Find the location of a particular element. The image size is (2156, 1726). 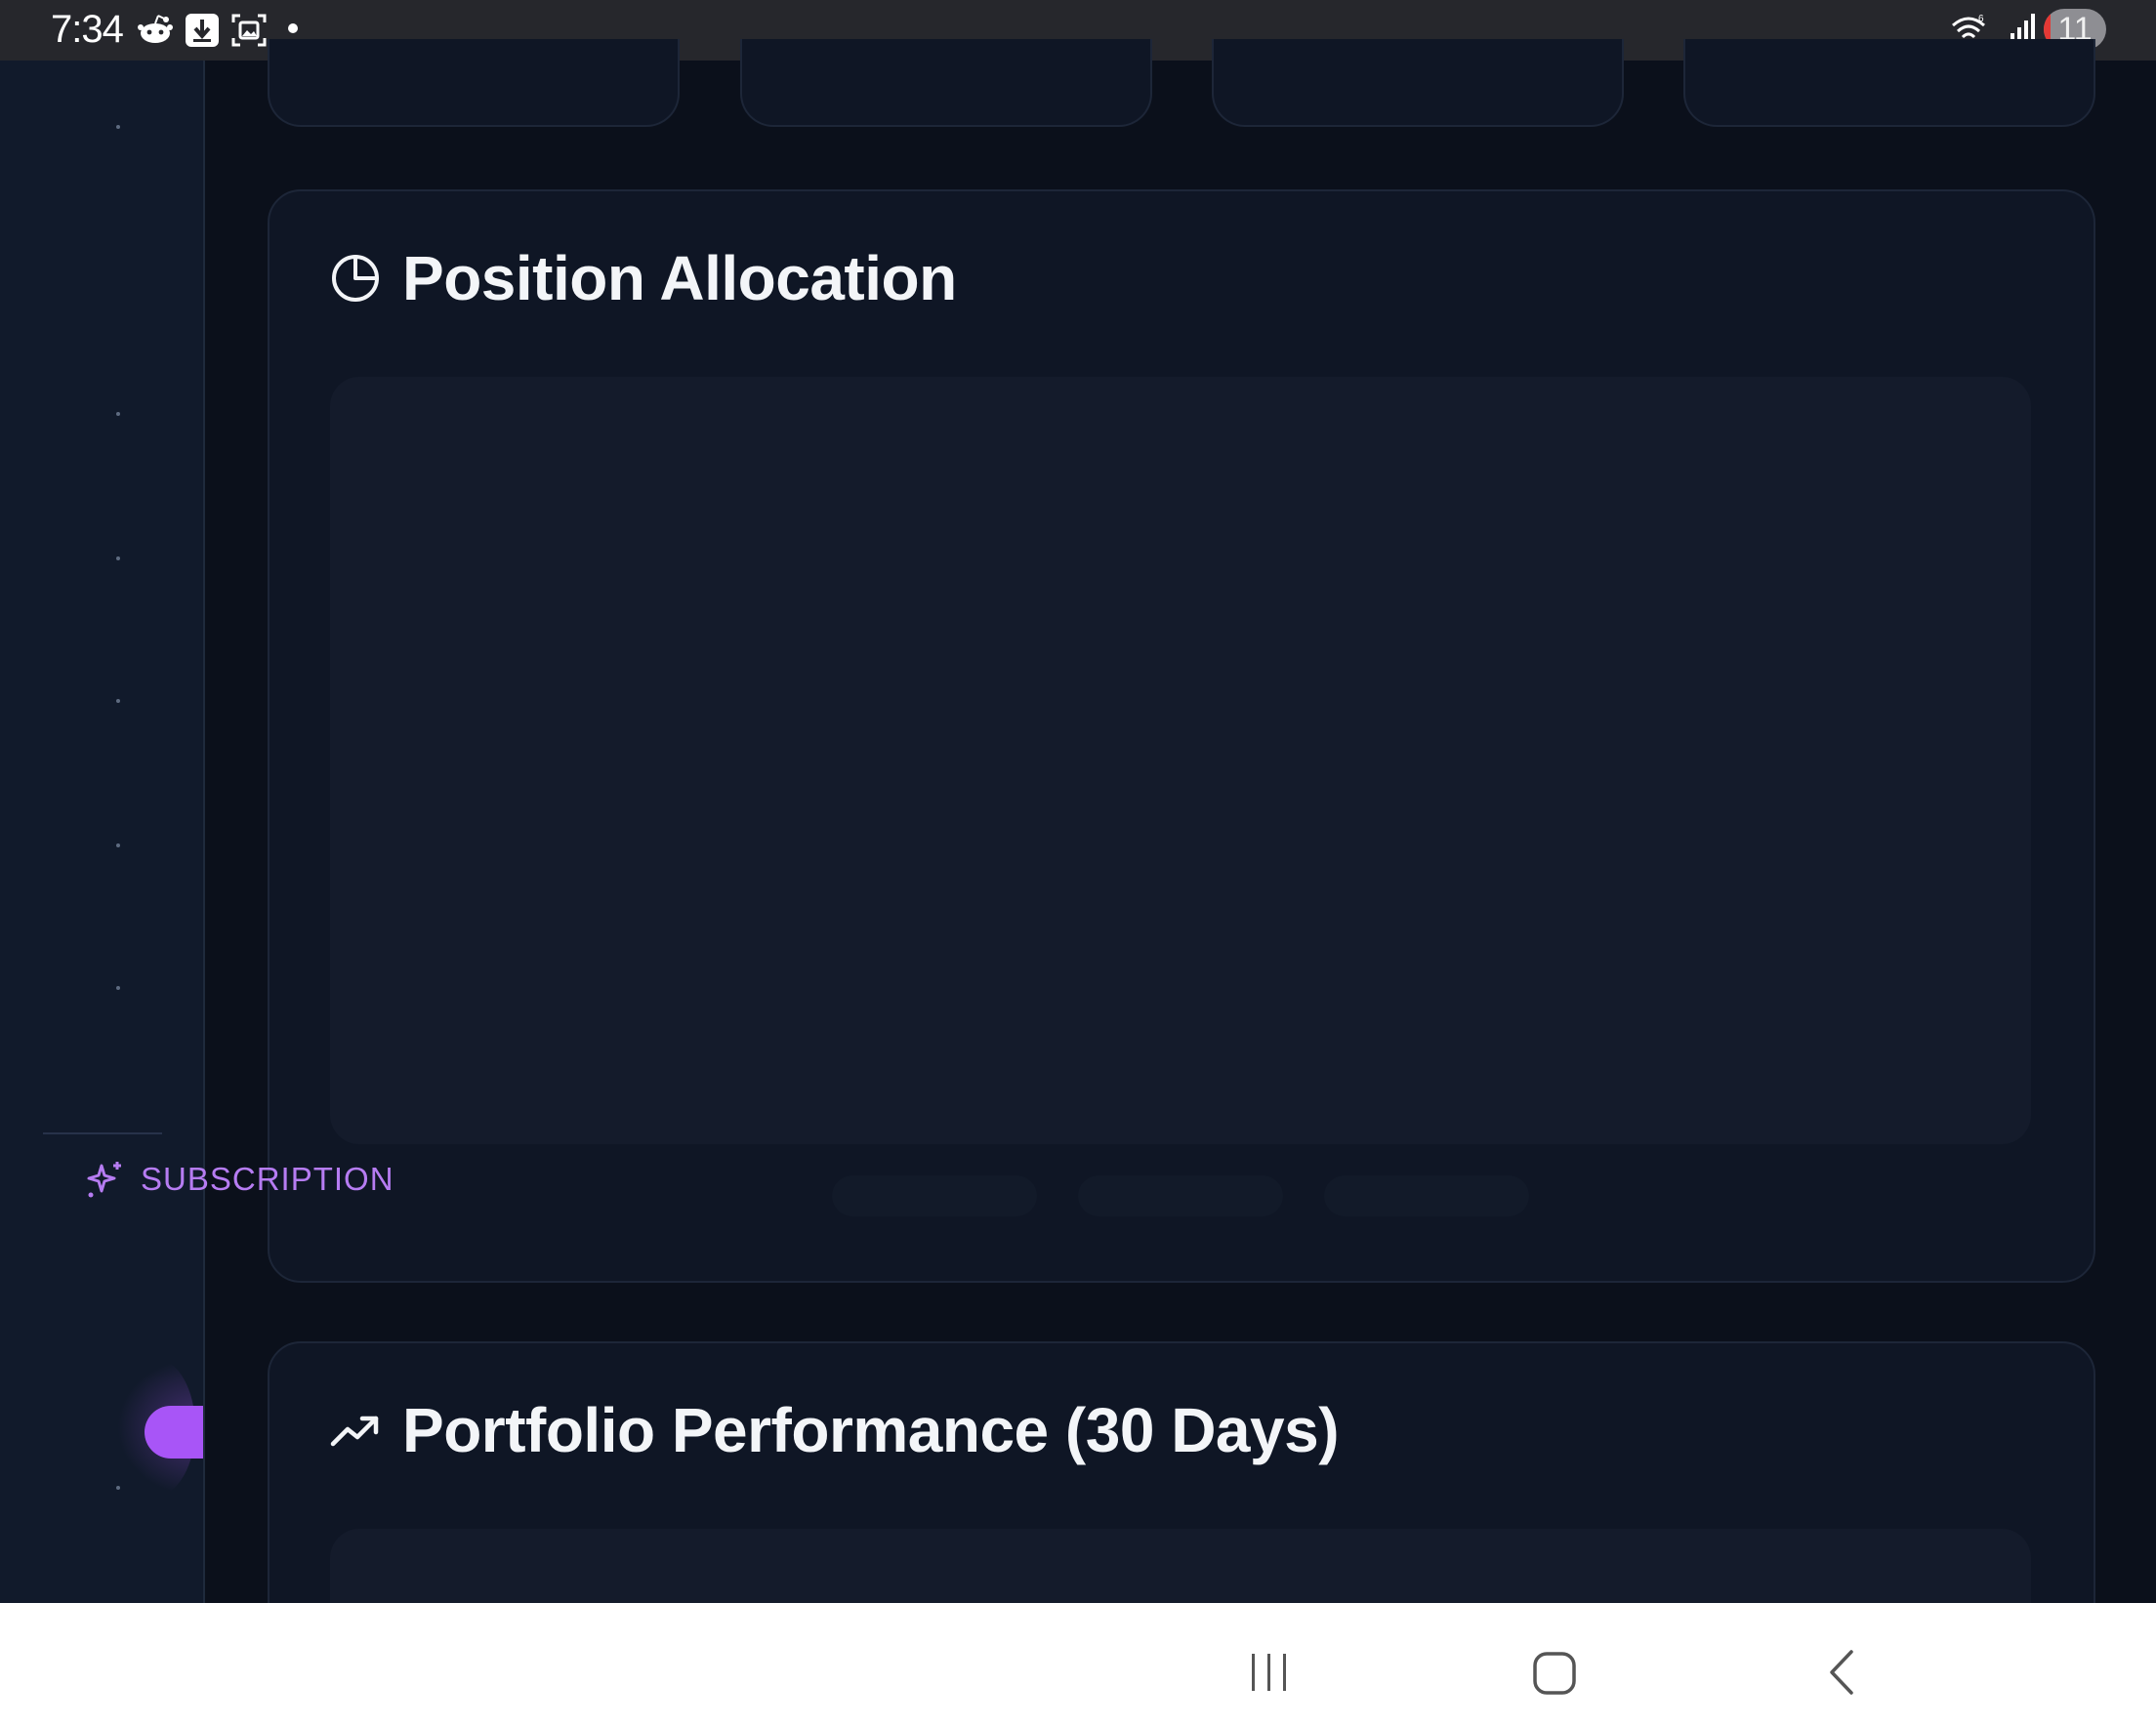

recents-button is located at coordinates (1270, 1672).